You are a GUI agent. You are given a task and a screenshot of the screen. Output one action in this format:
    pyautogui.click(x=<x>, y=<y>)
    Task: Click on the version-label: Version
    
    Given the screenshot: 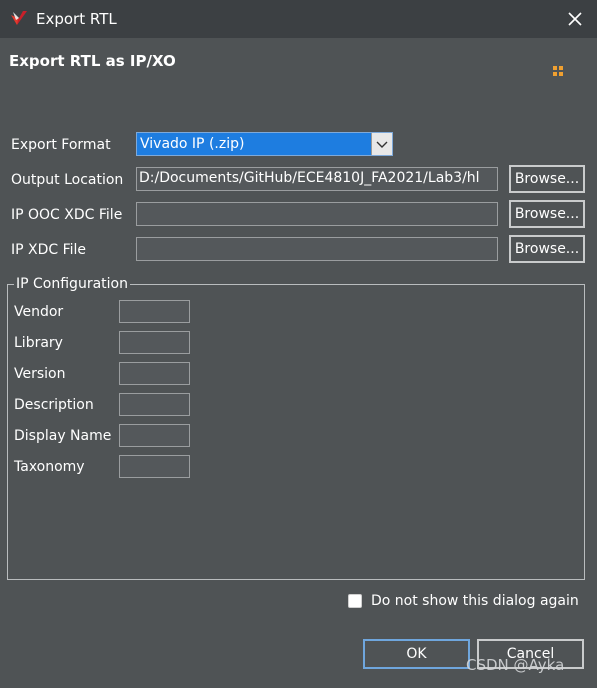 What is the action you would take?
    pyautogui.click(x=40, y=374)
    